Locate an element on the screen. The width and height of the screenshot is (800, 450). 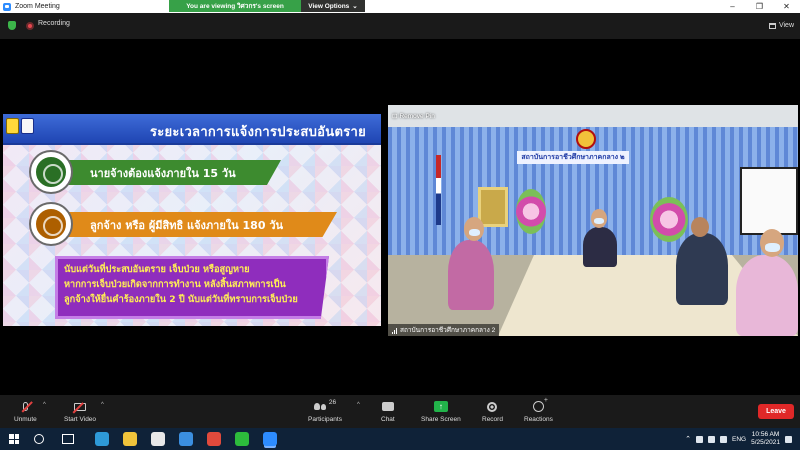
slide-logos is located at coordinates (20, 126).